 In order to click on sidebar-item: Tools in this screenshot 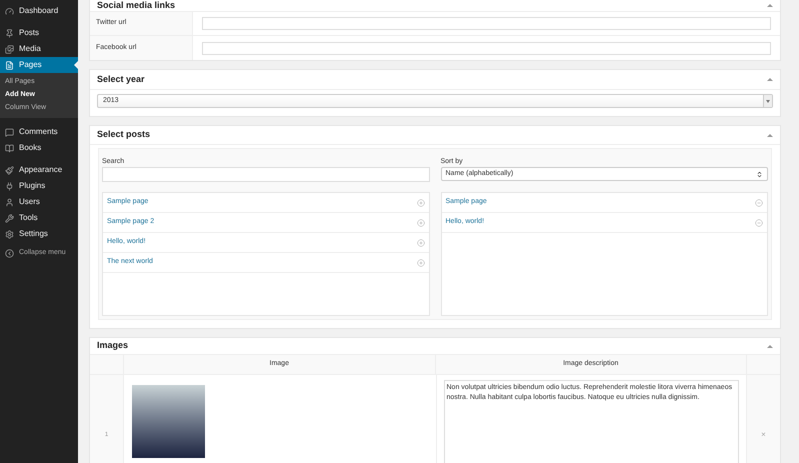, I will do `click(39, 218)`.